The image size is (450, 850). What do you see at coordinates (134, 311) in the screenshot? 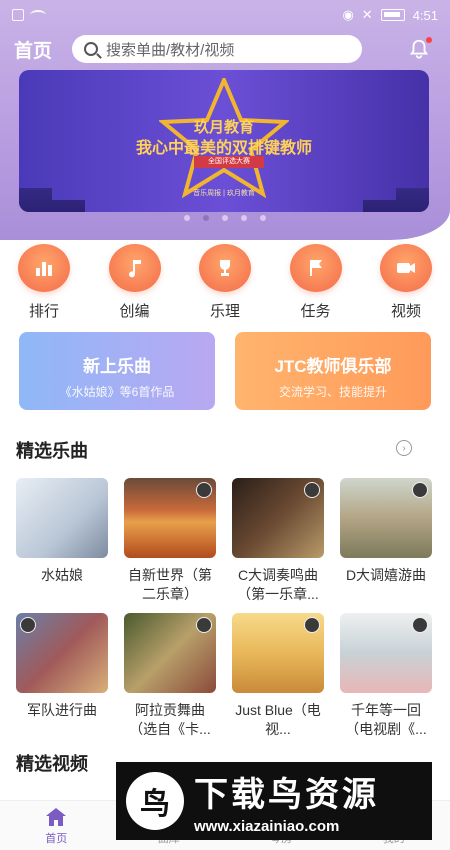
I see `quick-action-label: 创编` at bounding box center [134, 311].